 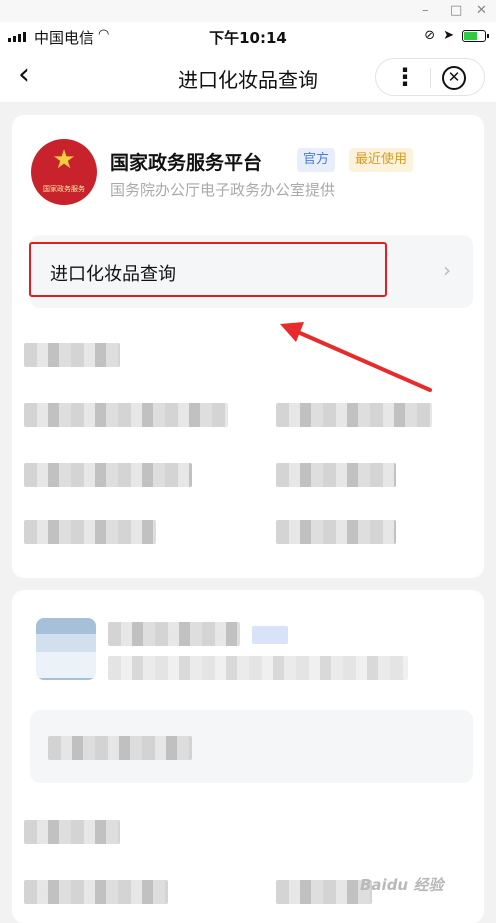 I want to click on blurred-entry-label, so click(x=120, y=748).